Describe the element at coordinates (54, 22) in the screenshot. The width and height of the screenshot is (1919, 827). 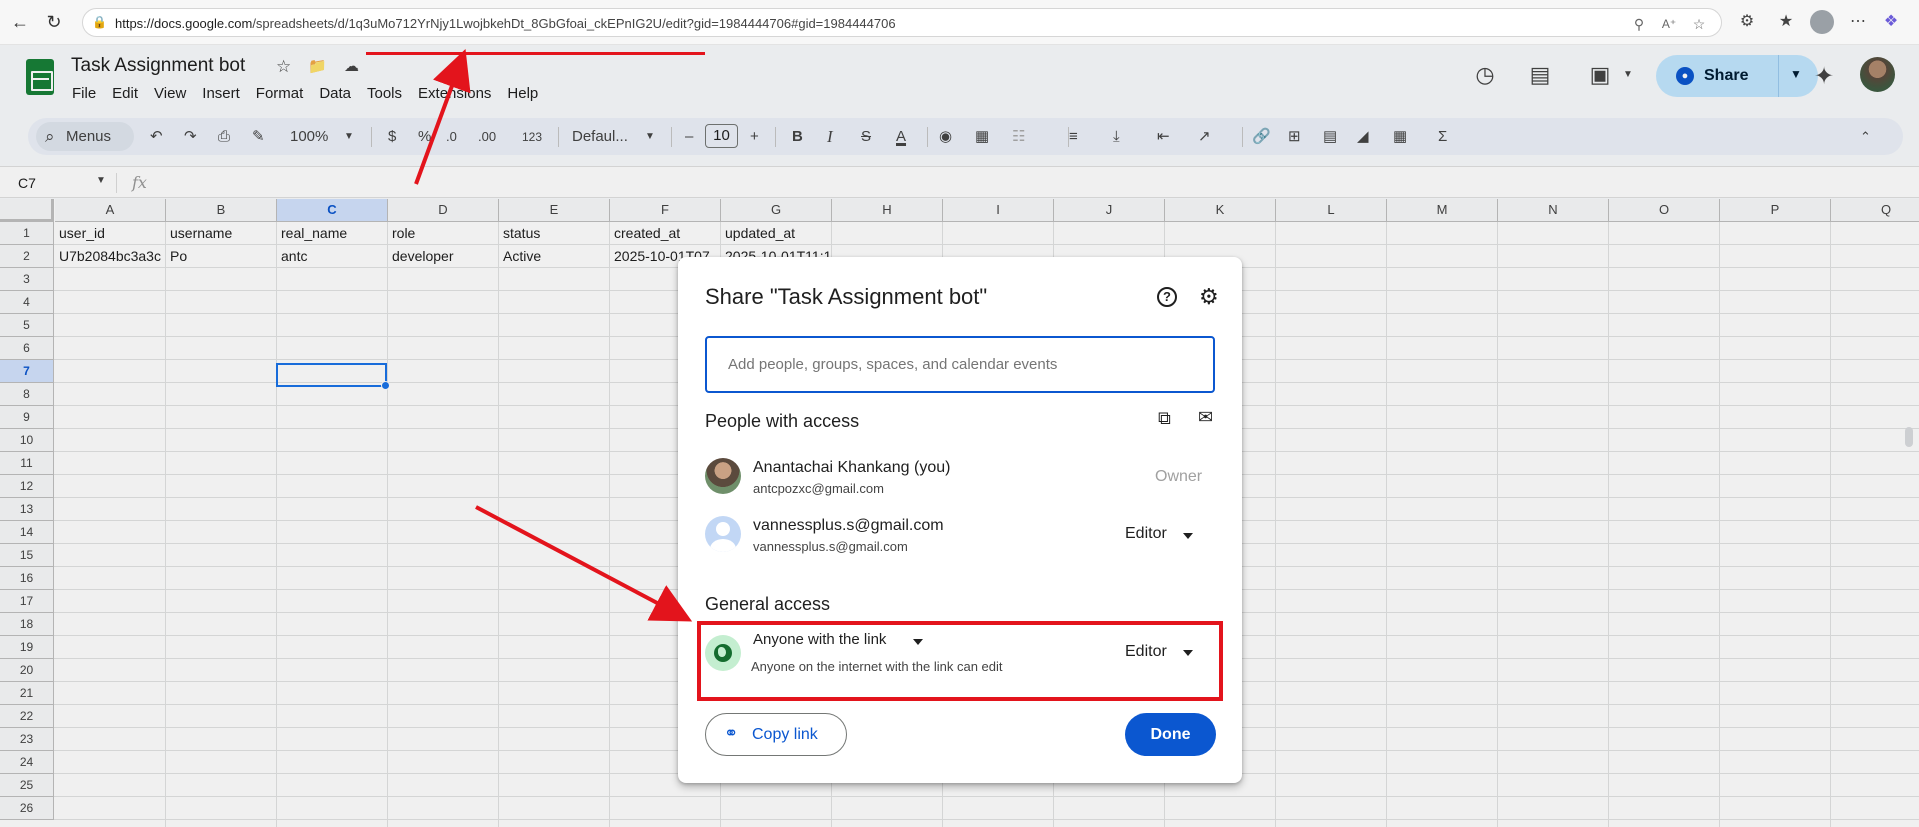
I see `reload-icon: ↻` at that location.